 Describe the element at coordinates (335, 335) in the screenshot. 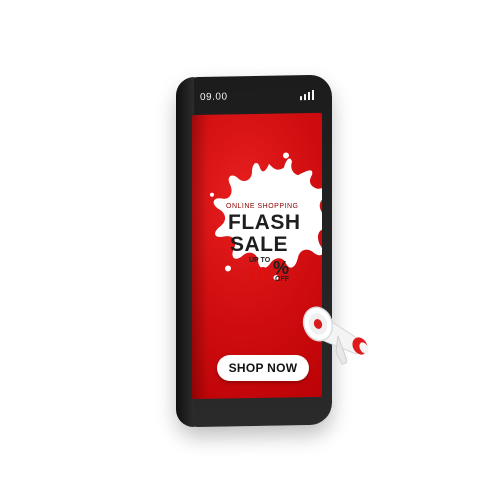

I see `megaphone-icon` at that location.